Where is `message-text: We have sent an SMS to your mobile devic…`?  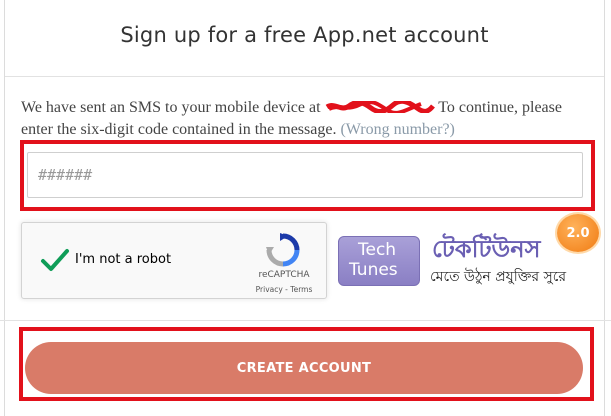 message-text: We have sent an SMS to your mobile devic… is located at coordinates (171, 107).